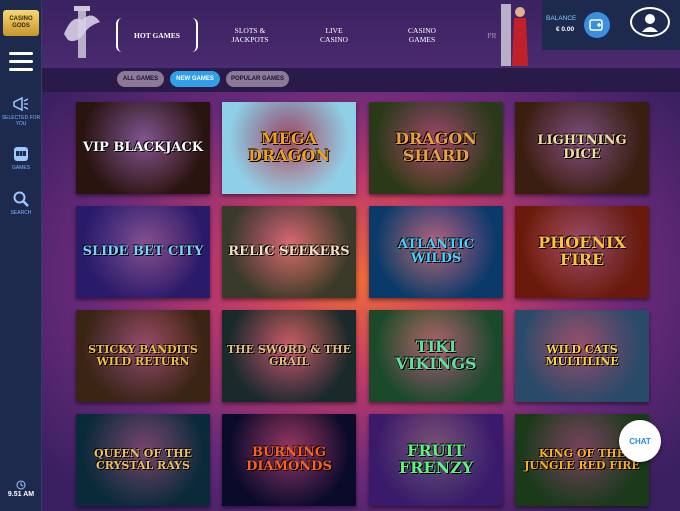 The image size is (680, 511). What do you see at coordinates (21, 154) in the screenshot?
I see `slot-machine-icon` at bounding box center [21, 154].